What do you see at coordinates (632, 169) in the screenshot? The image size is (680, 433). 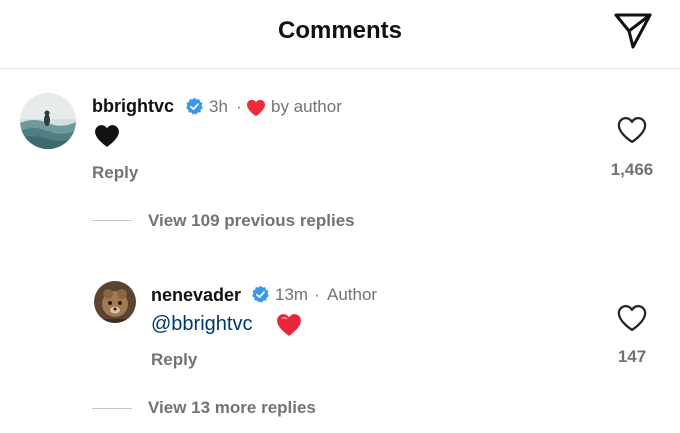 I see `like-count: 1,466` at bounding box center [632, 169].